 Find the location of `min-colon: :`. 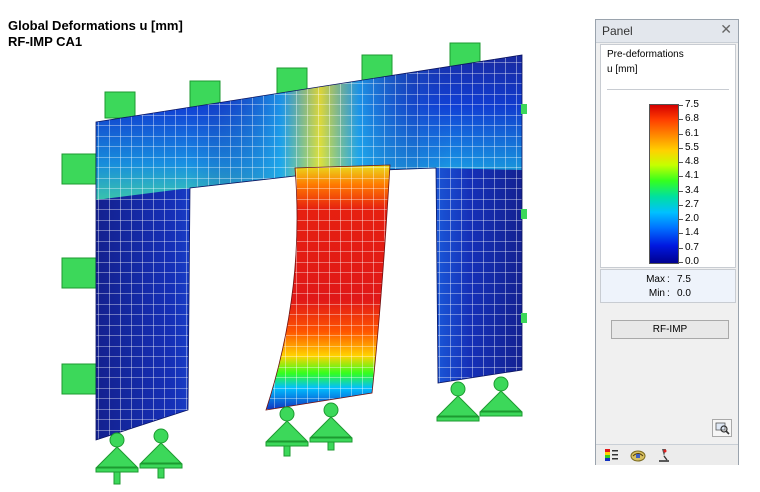

min-colon: : is located at coordinates (668, 293).